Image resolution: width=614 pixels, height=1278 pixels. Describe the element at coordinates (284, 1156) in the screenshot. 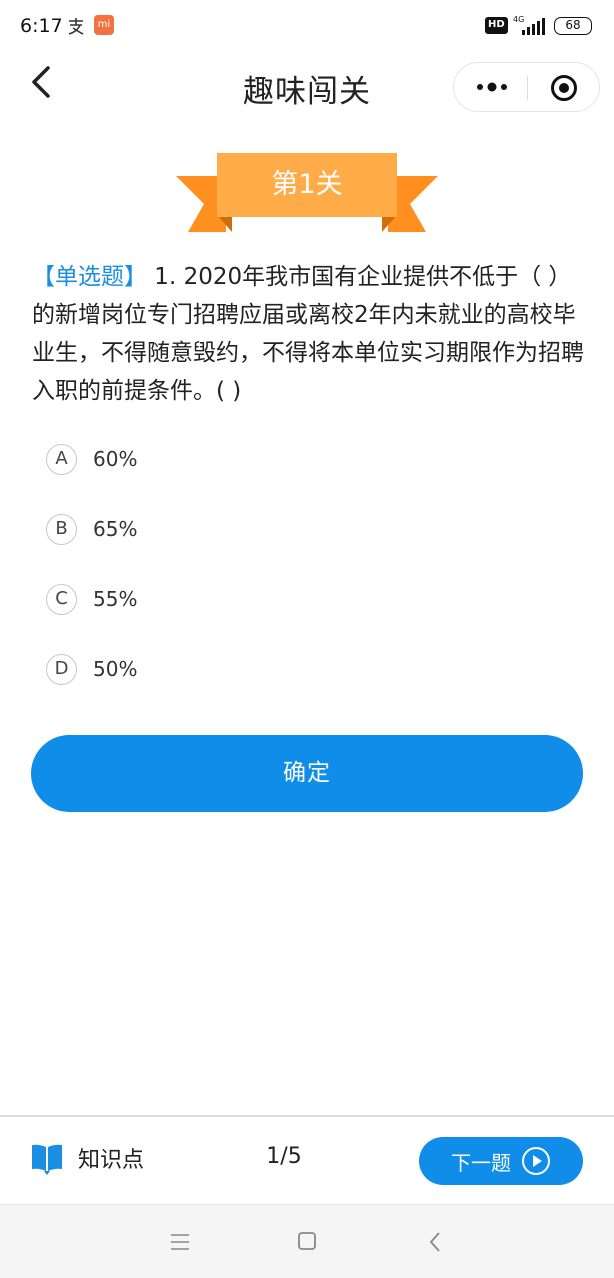

I see `question-progress: 1/5` at that location.